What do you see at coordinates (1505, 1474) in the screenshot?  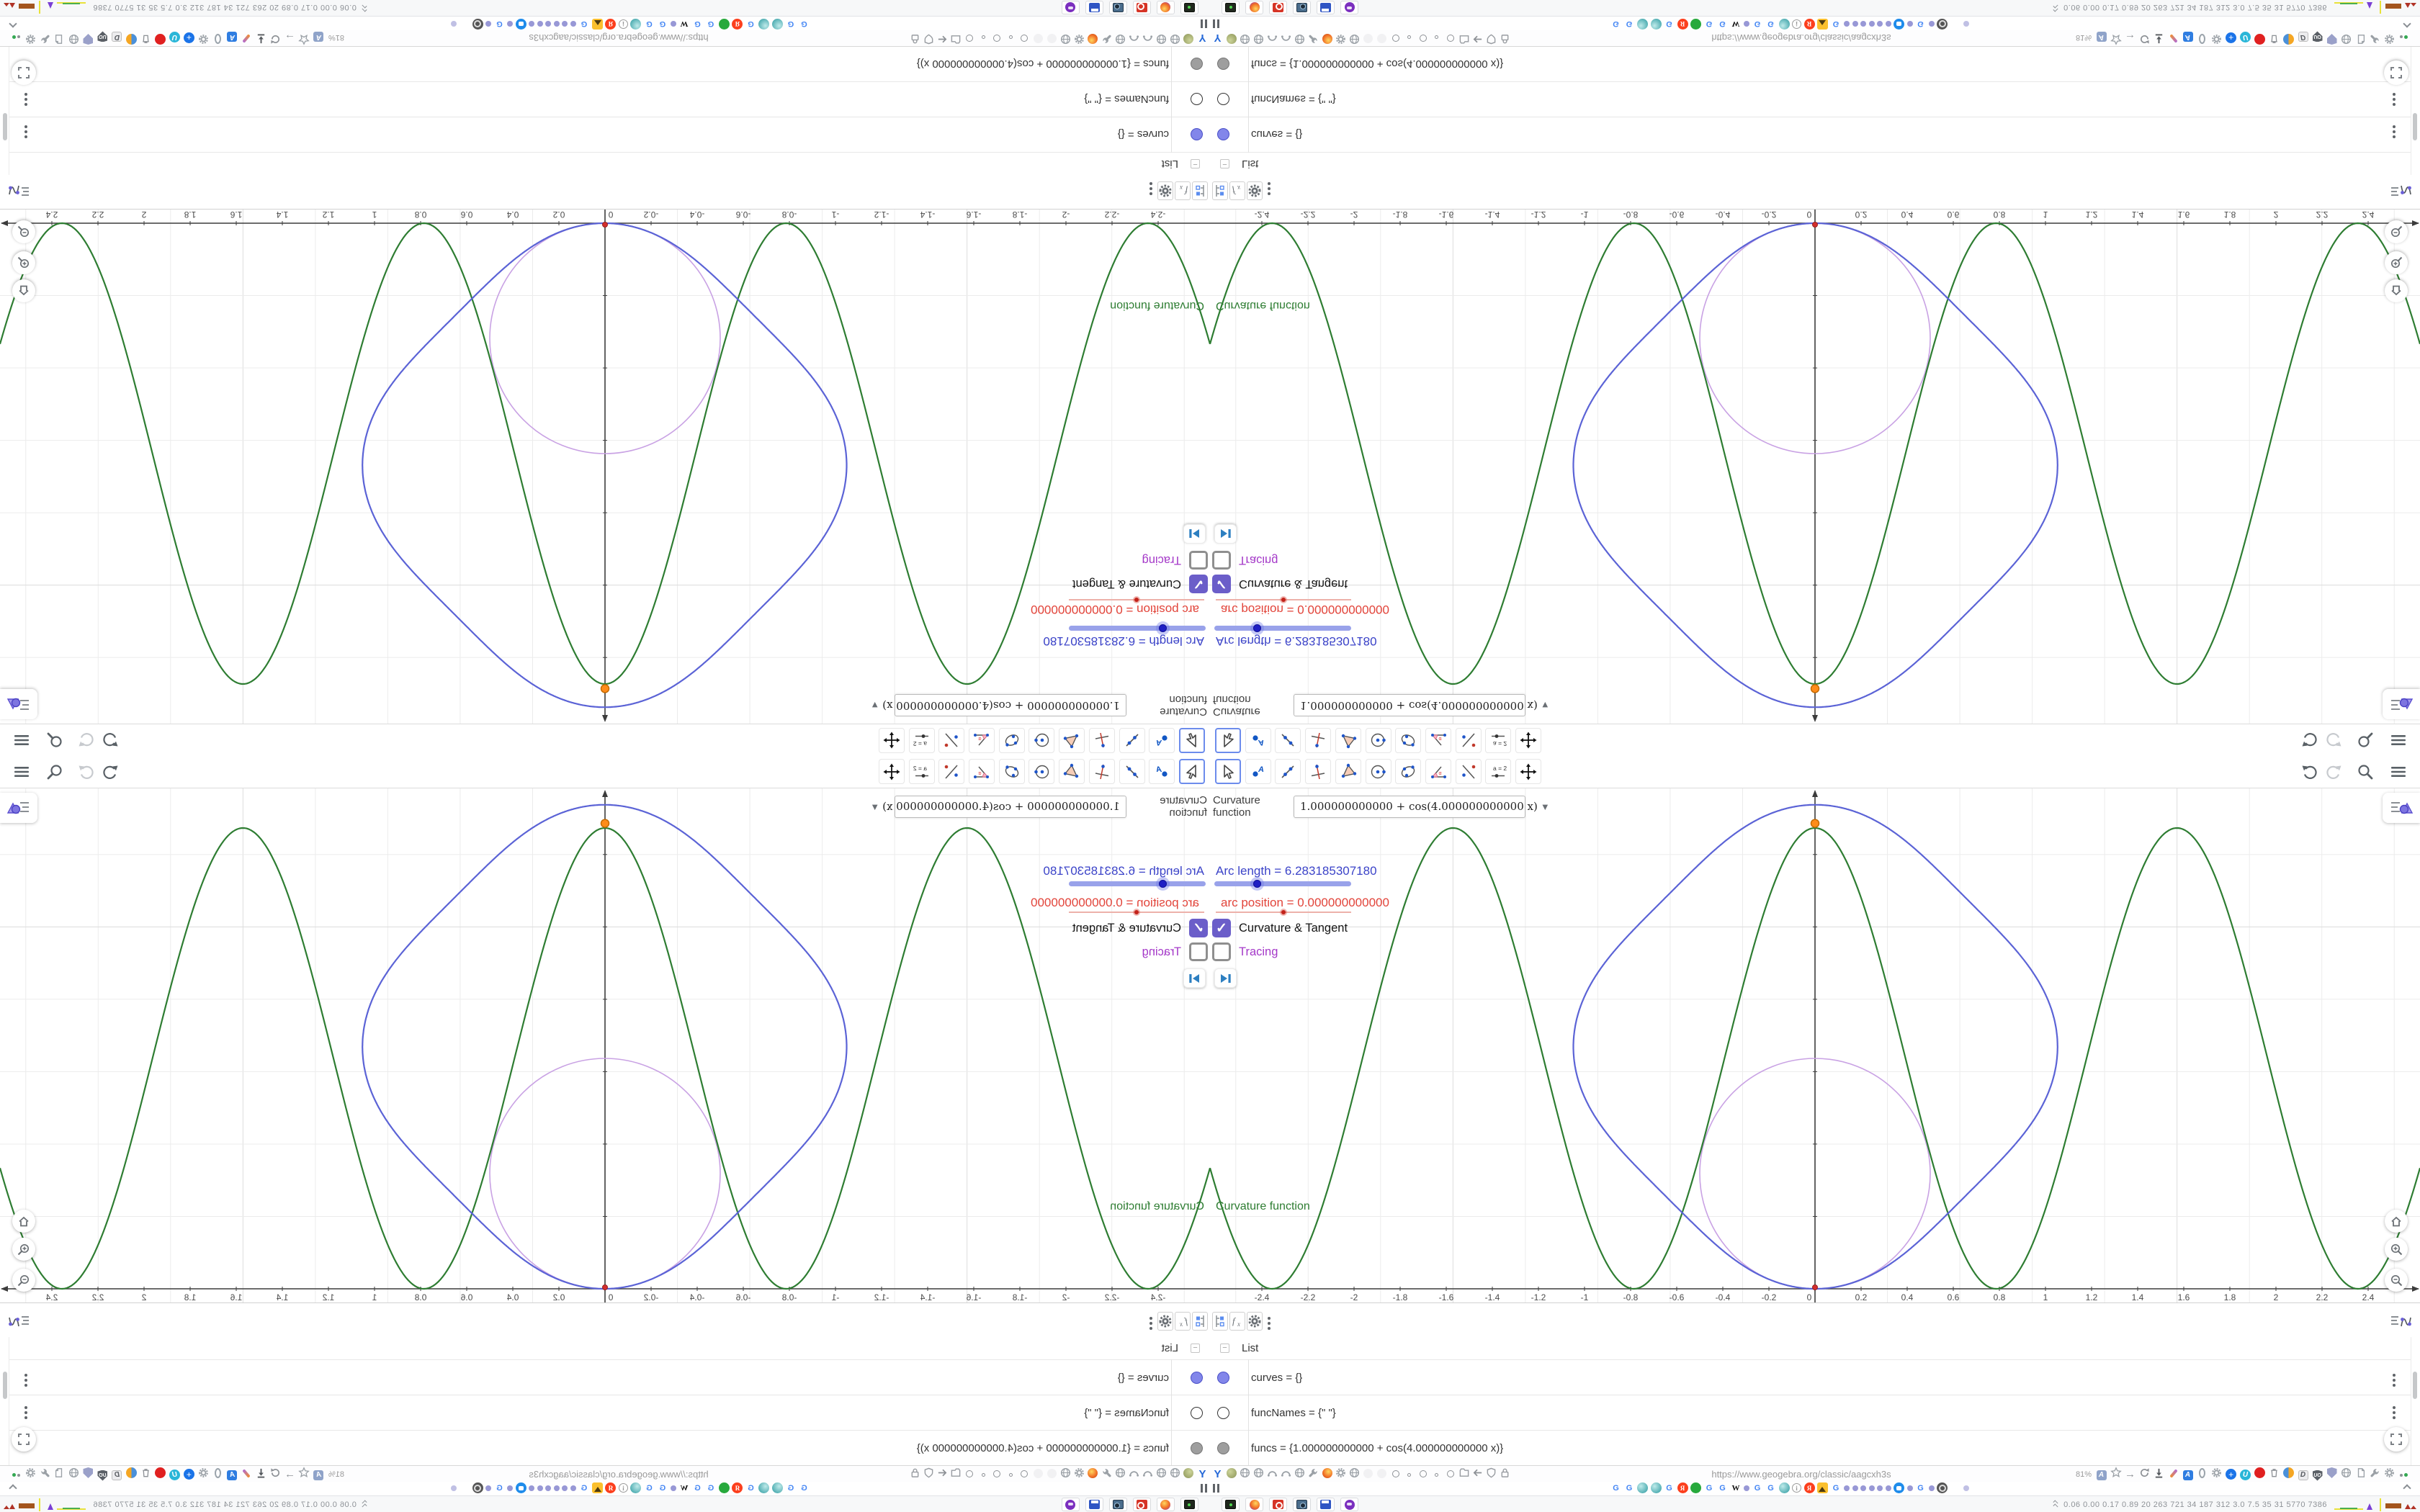 I see `lock-icon` at bounding box center [1505, 1474].